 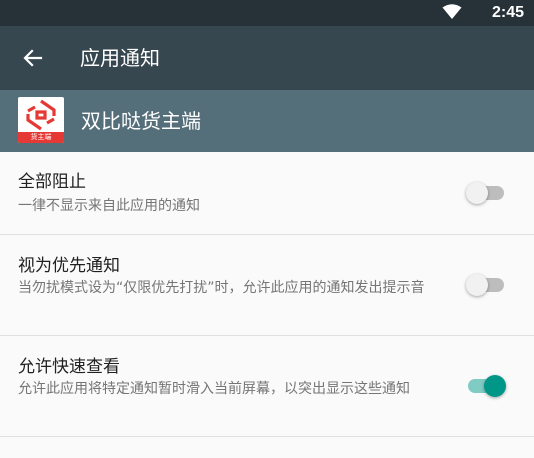 What do you see at coordinates (120, 58) in the screenshot?
I see `page-title: 应用通知` at bounding box center [120, 58].